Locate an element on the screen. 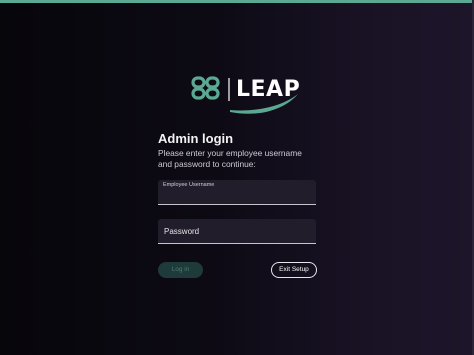 This screenshot has height=355, width=474. username-field: Employee Username is located at coordinates (237, 192).